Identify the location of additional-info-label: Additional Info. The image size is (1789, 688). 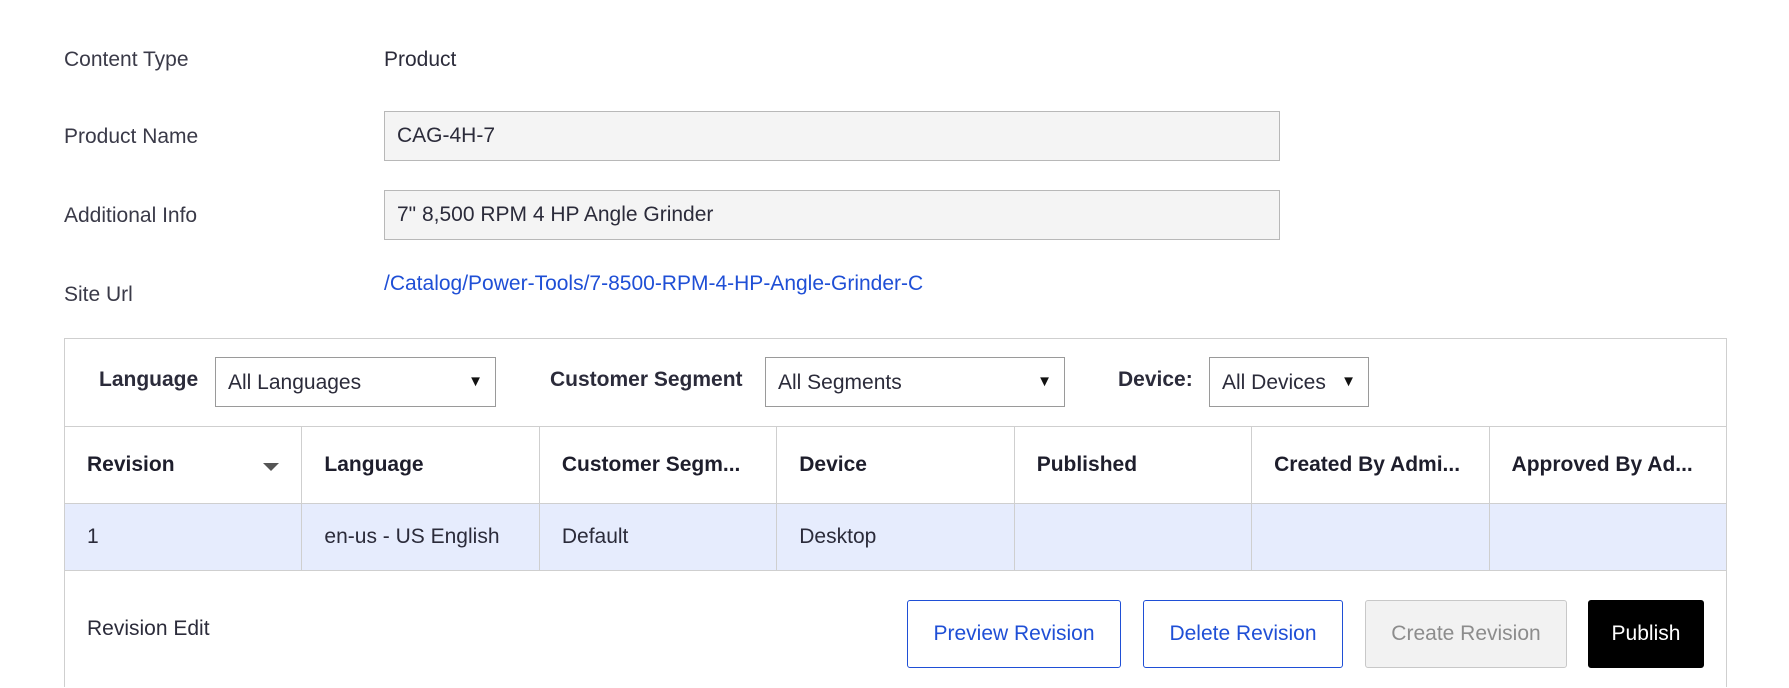
(131, 215).